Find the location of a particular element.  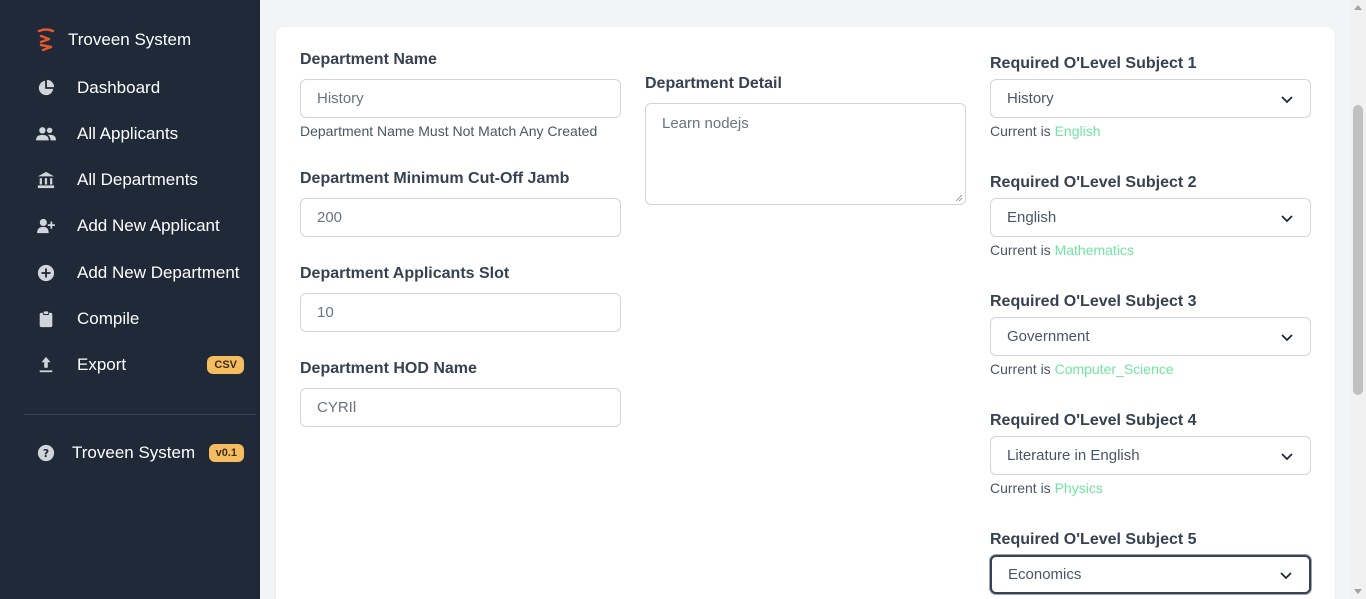

detail-textarea: Learn nodejs is located at coordinates (805, 154).